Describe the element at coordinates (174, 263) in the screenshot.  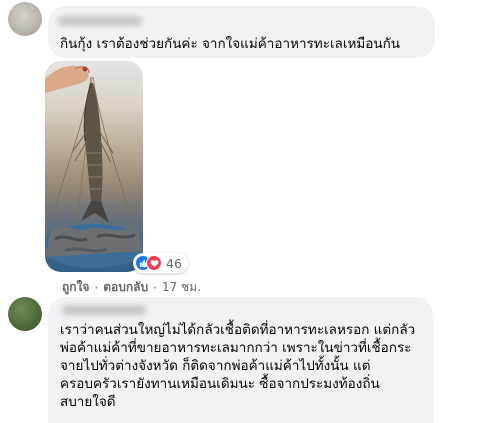
I see `reaction-count: 46` at that location.